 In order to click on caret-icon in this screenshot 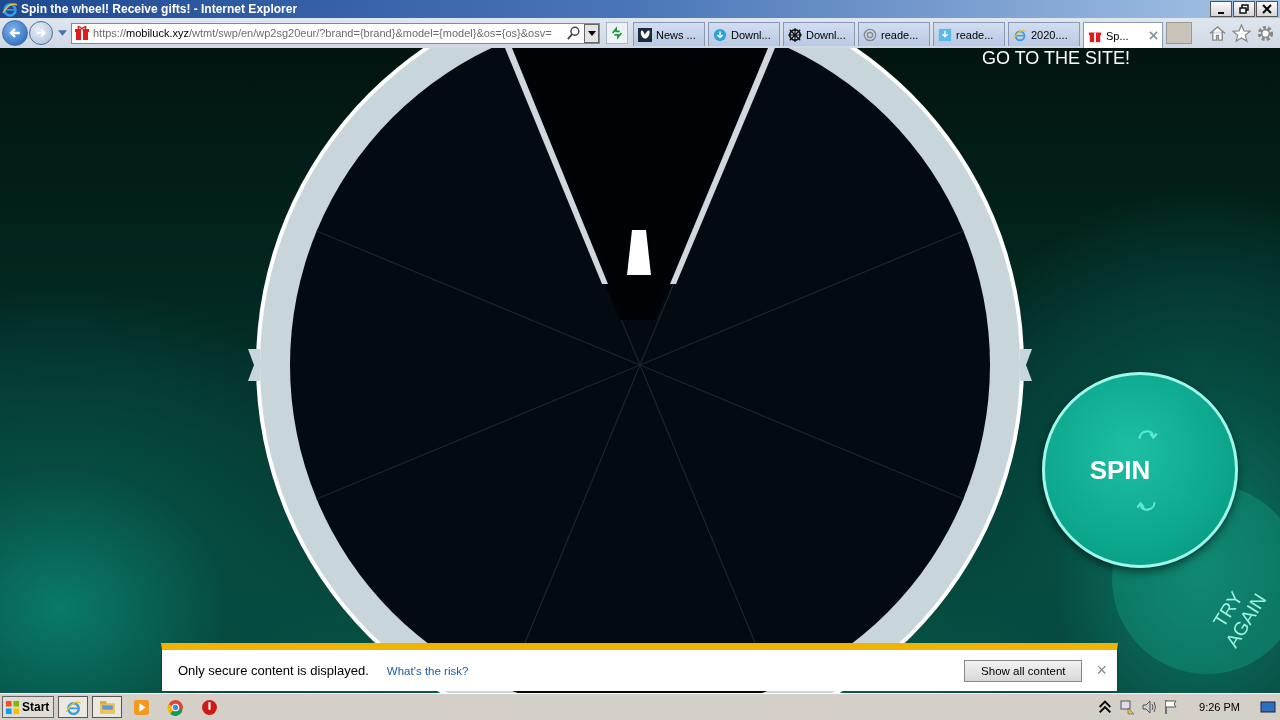, I will do `click(591, 33)`.